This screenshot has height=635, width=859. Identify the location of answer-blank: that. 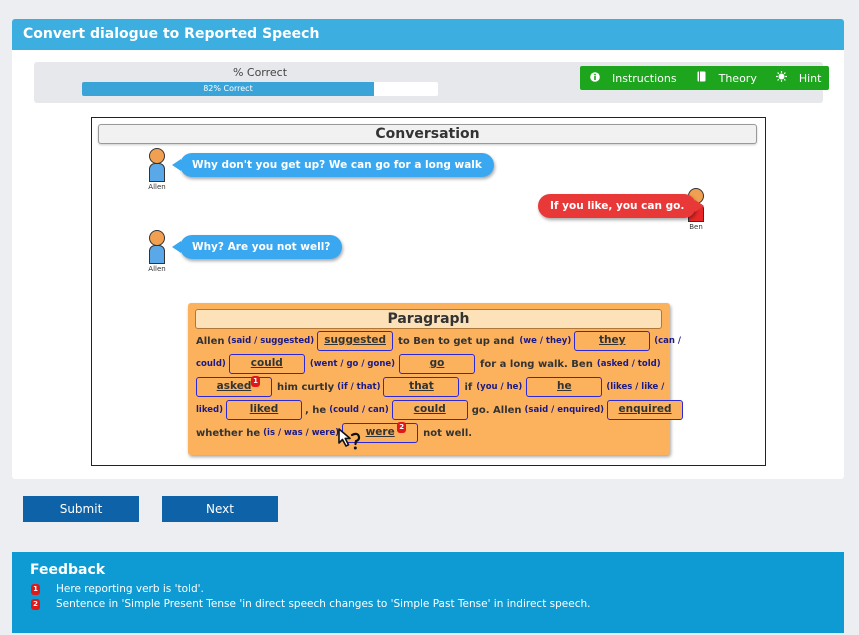
(421, 387).